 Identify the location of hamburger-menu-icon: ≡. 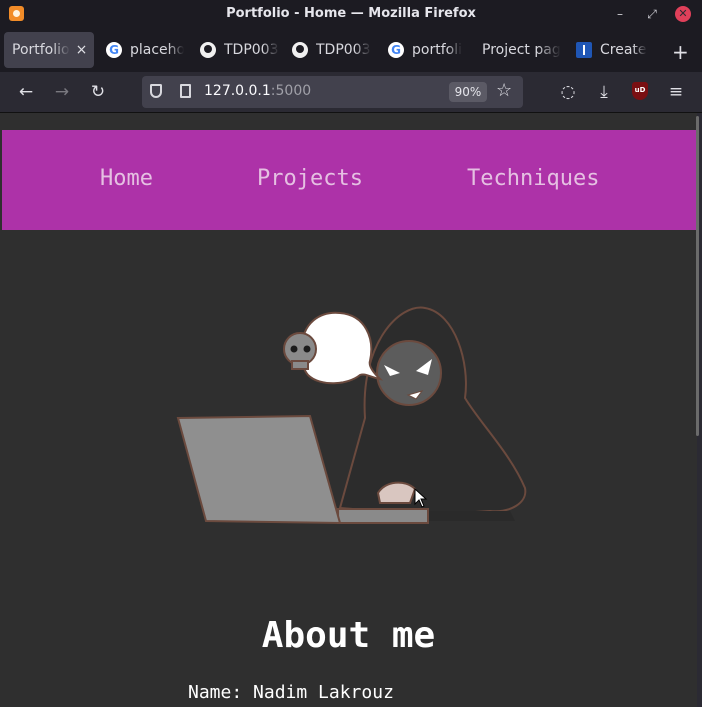
(676, 92).